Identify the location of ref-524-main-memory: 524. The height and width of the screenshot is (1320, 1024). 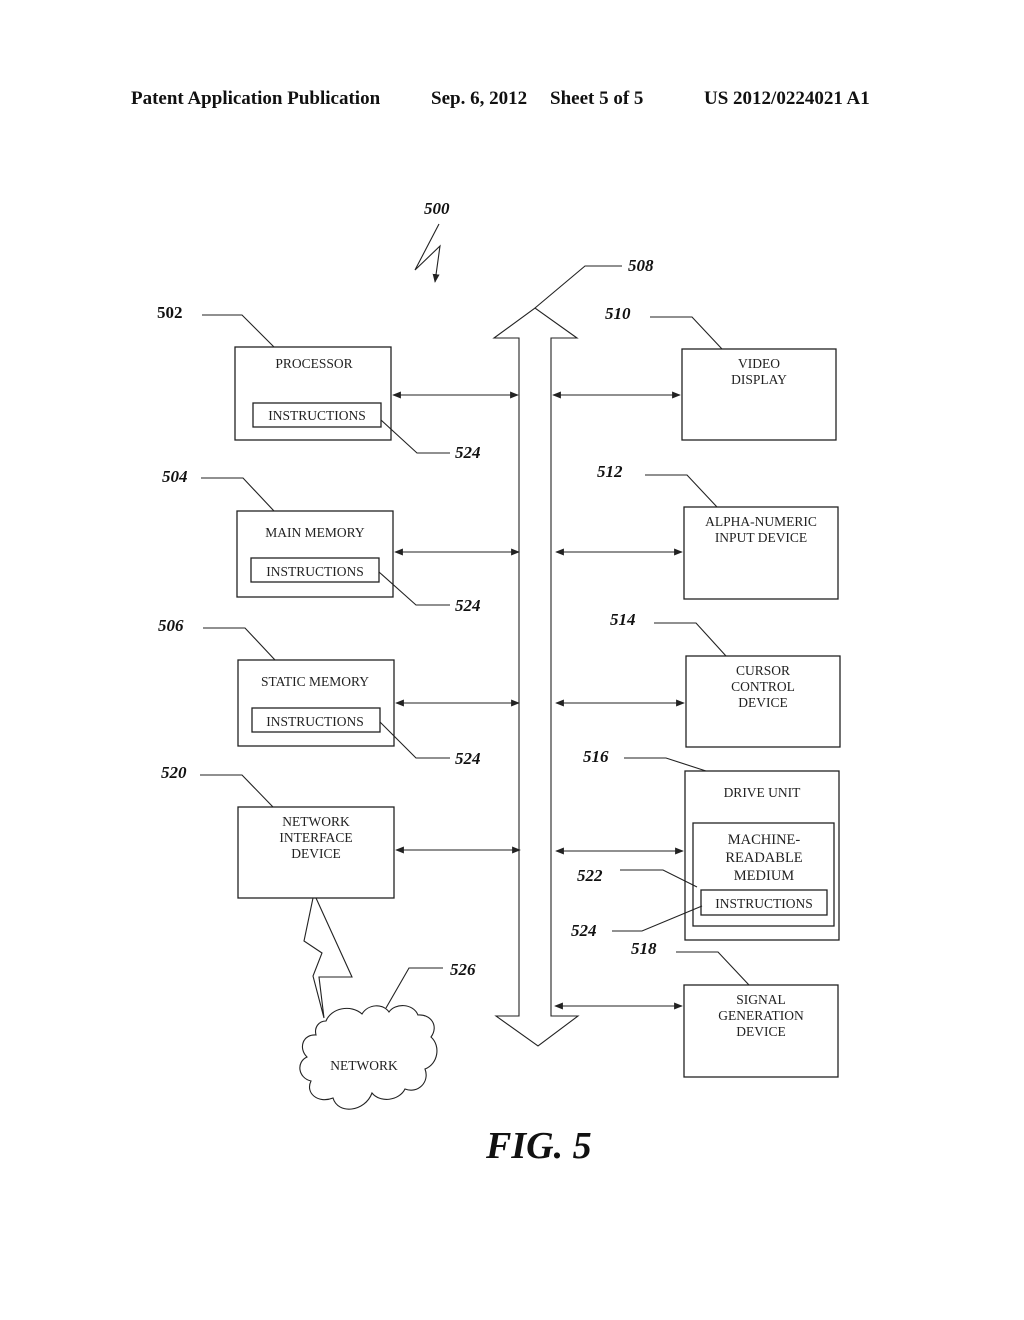
(468, 605).